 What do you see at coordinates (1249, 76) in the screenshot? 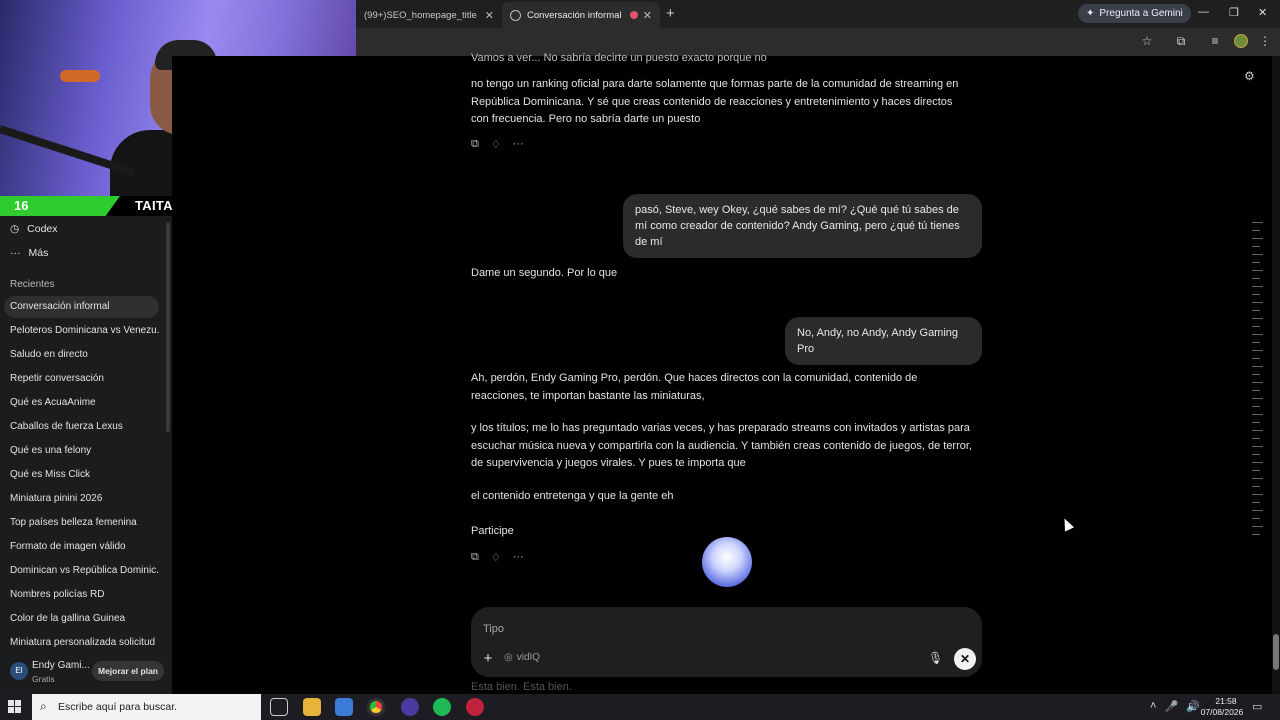
I see `tune-settings-icon: ⚙` at bounding box center [1249, 76].